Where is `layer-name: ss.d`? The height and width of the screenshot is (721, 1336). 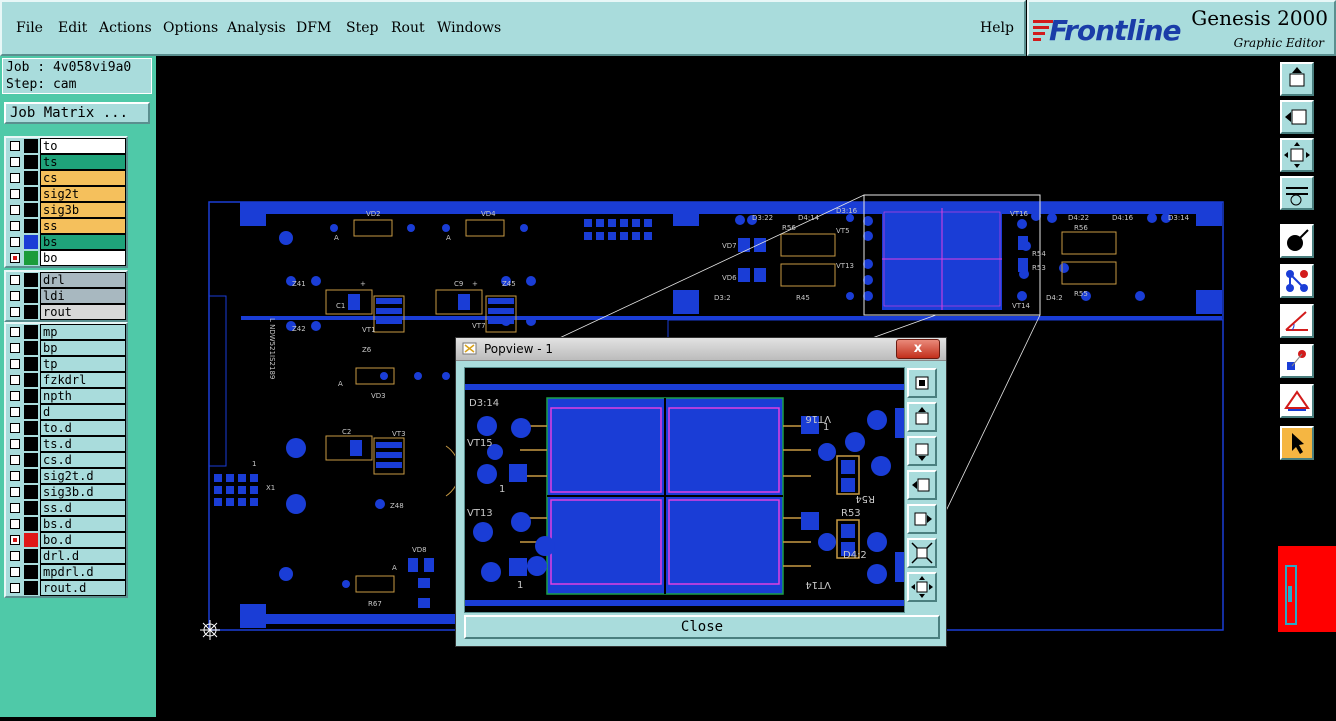
layer-name: ss.d is located at coordinates (83, 508).